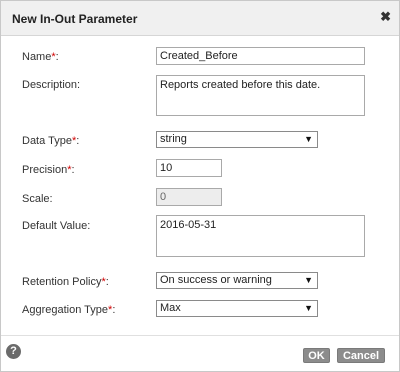 This screenshot has width=400, height=372. I want to click on help-icon: ?, so click(13, 351).